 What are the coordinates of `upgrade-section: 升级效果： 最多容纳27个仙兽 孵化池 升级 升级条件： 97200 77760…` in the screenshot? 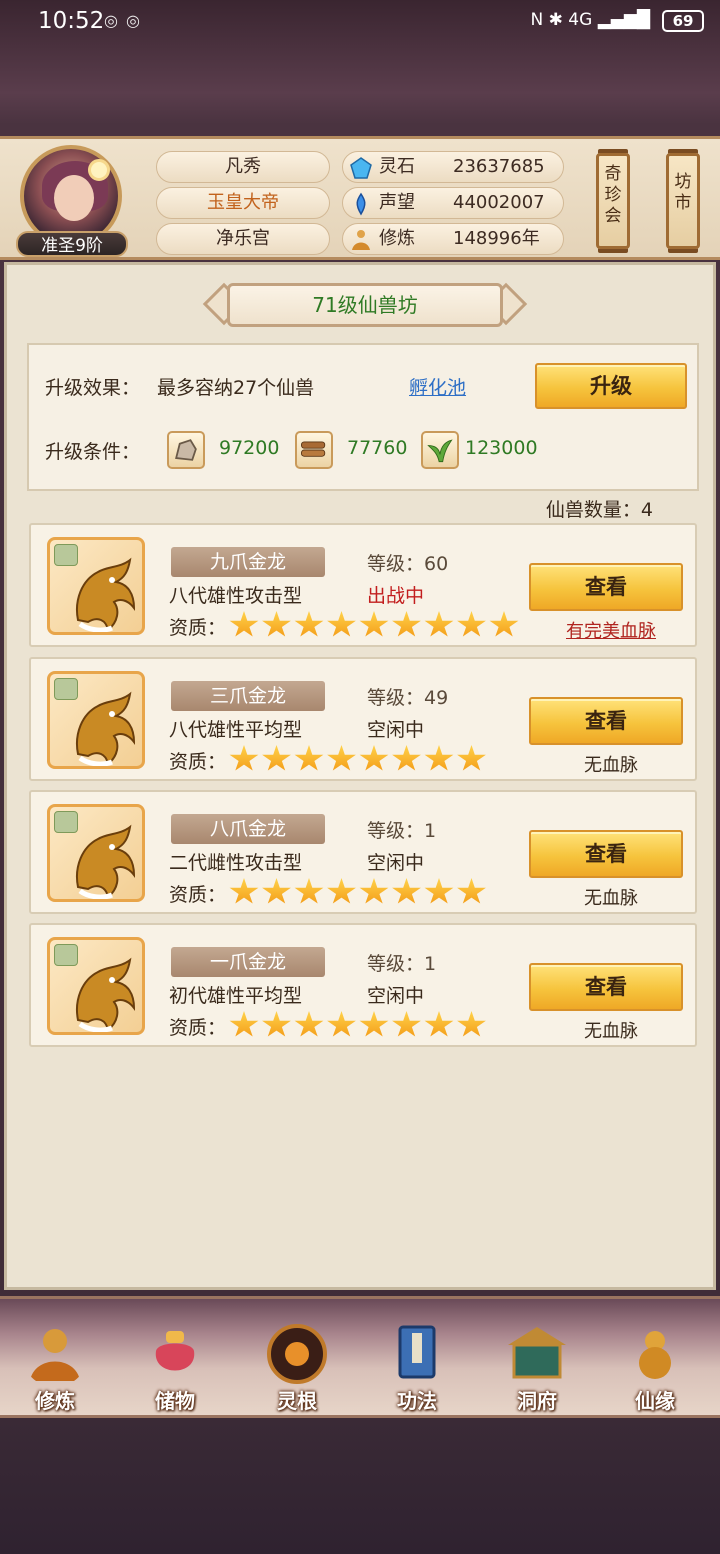 It's located at (363, 417).